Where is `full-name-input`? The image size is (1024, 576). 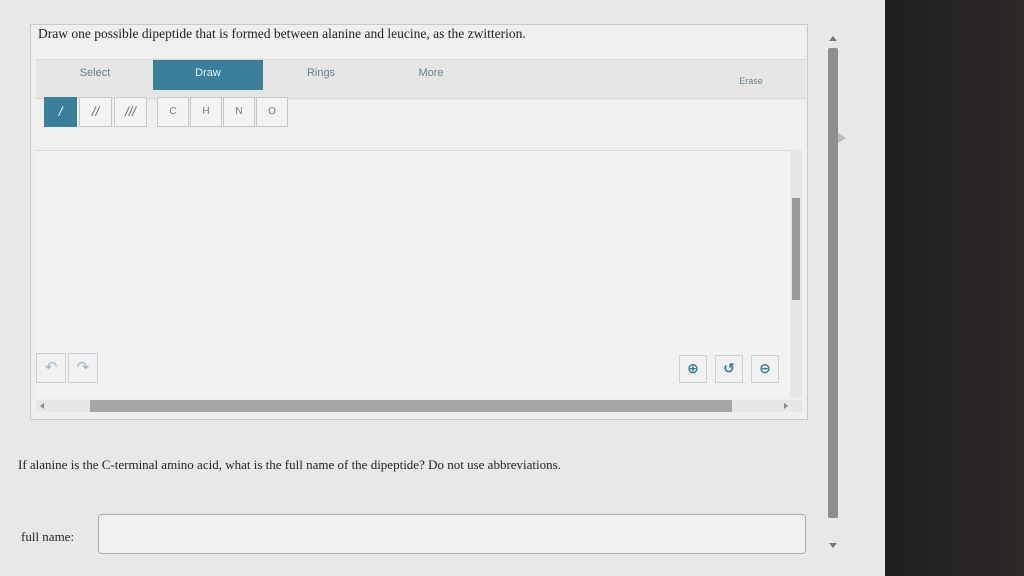 full-name-input is located at coordinates (452, 534).